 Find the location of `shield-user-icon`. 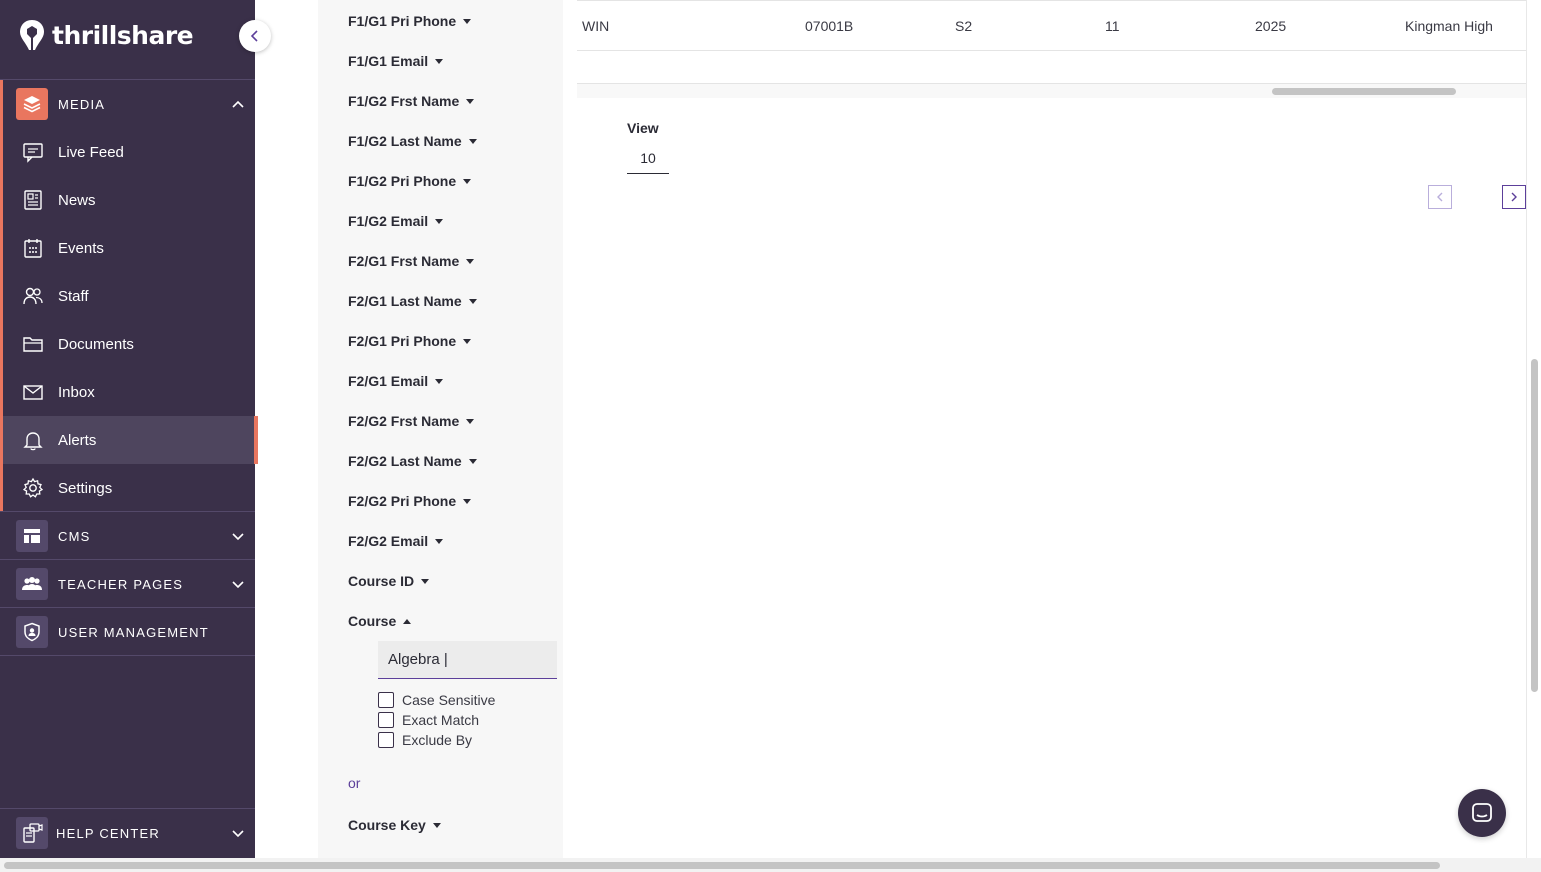

shield-user-icon is located at coordinates (32, 632).